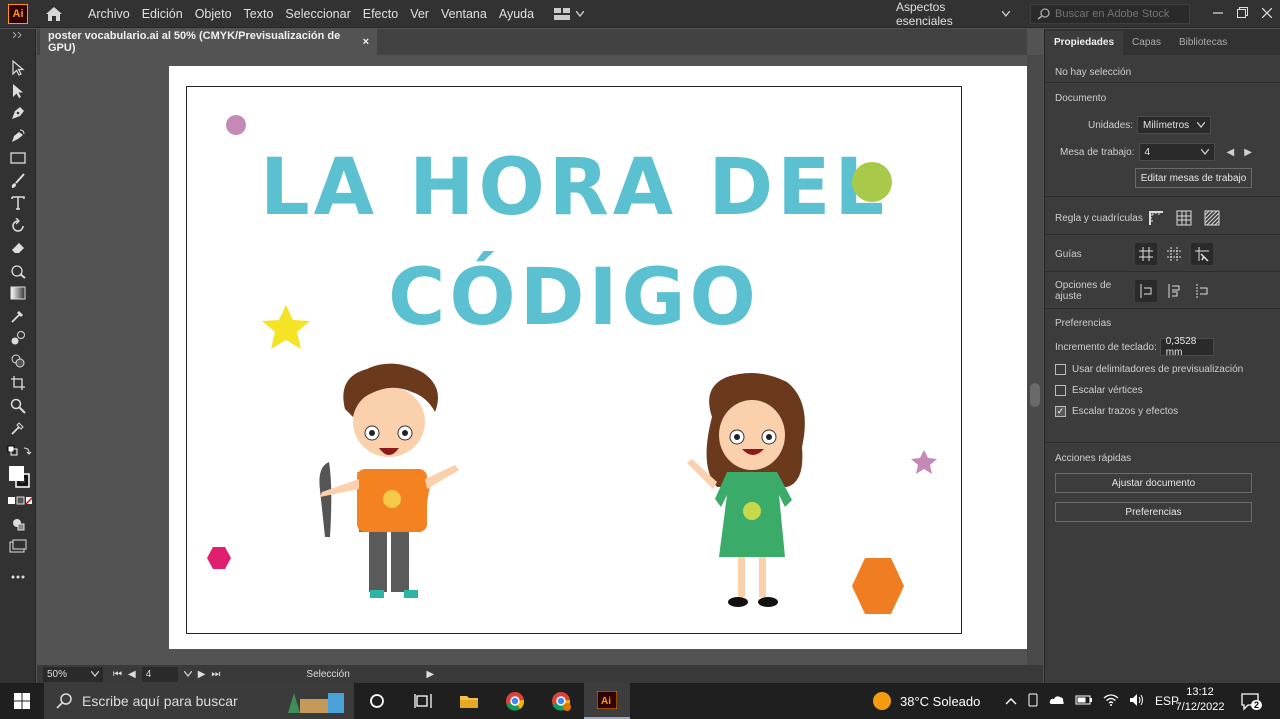  I want to click on snap-to-grid-icon, so click(1174, 291).